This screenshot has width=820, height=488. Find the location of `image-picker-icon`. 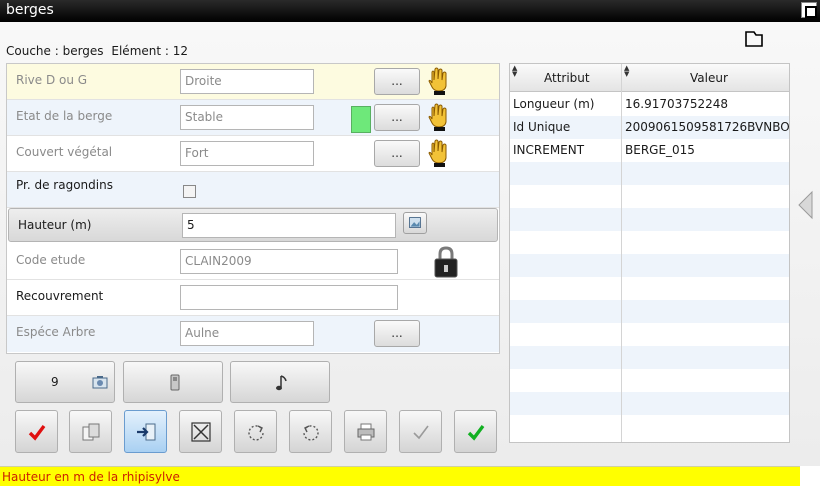

image-picker-icon is located at coordinates (415, 223).